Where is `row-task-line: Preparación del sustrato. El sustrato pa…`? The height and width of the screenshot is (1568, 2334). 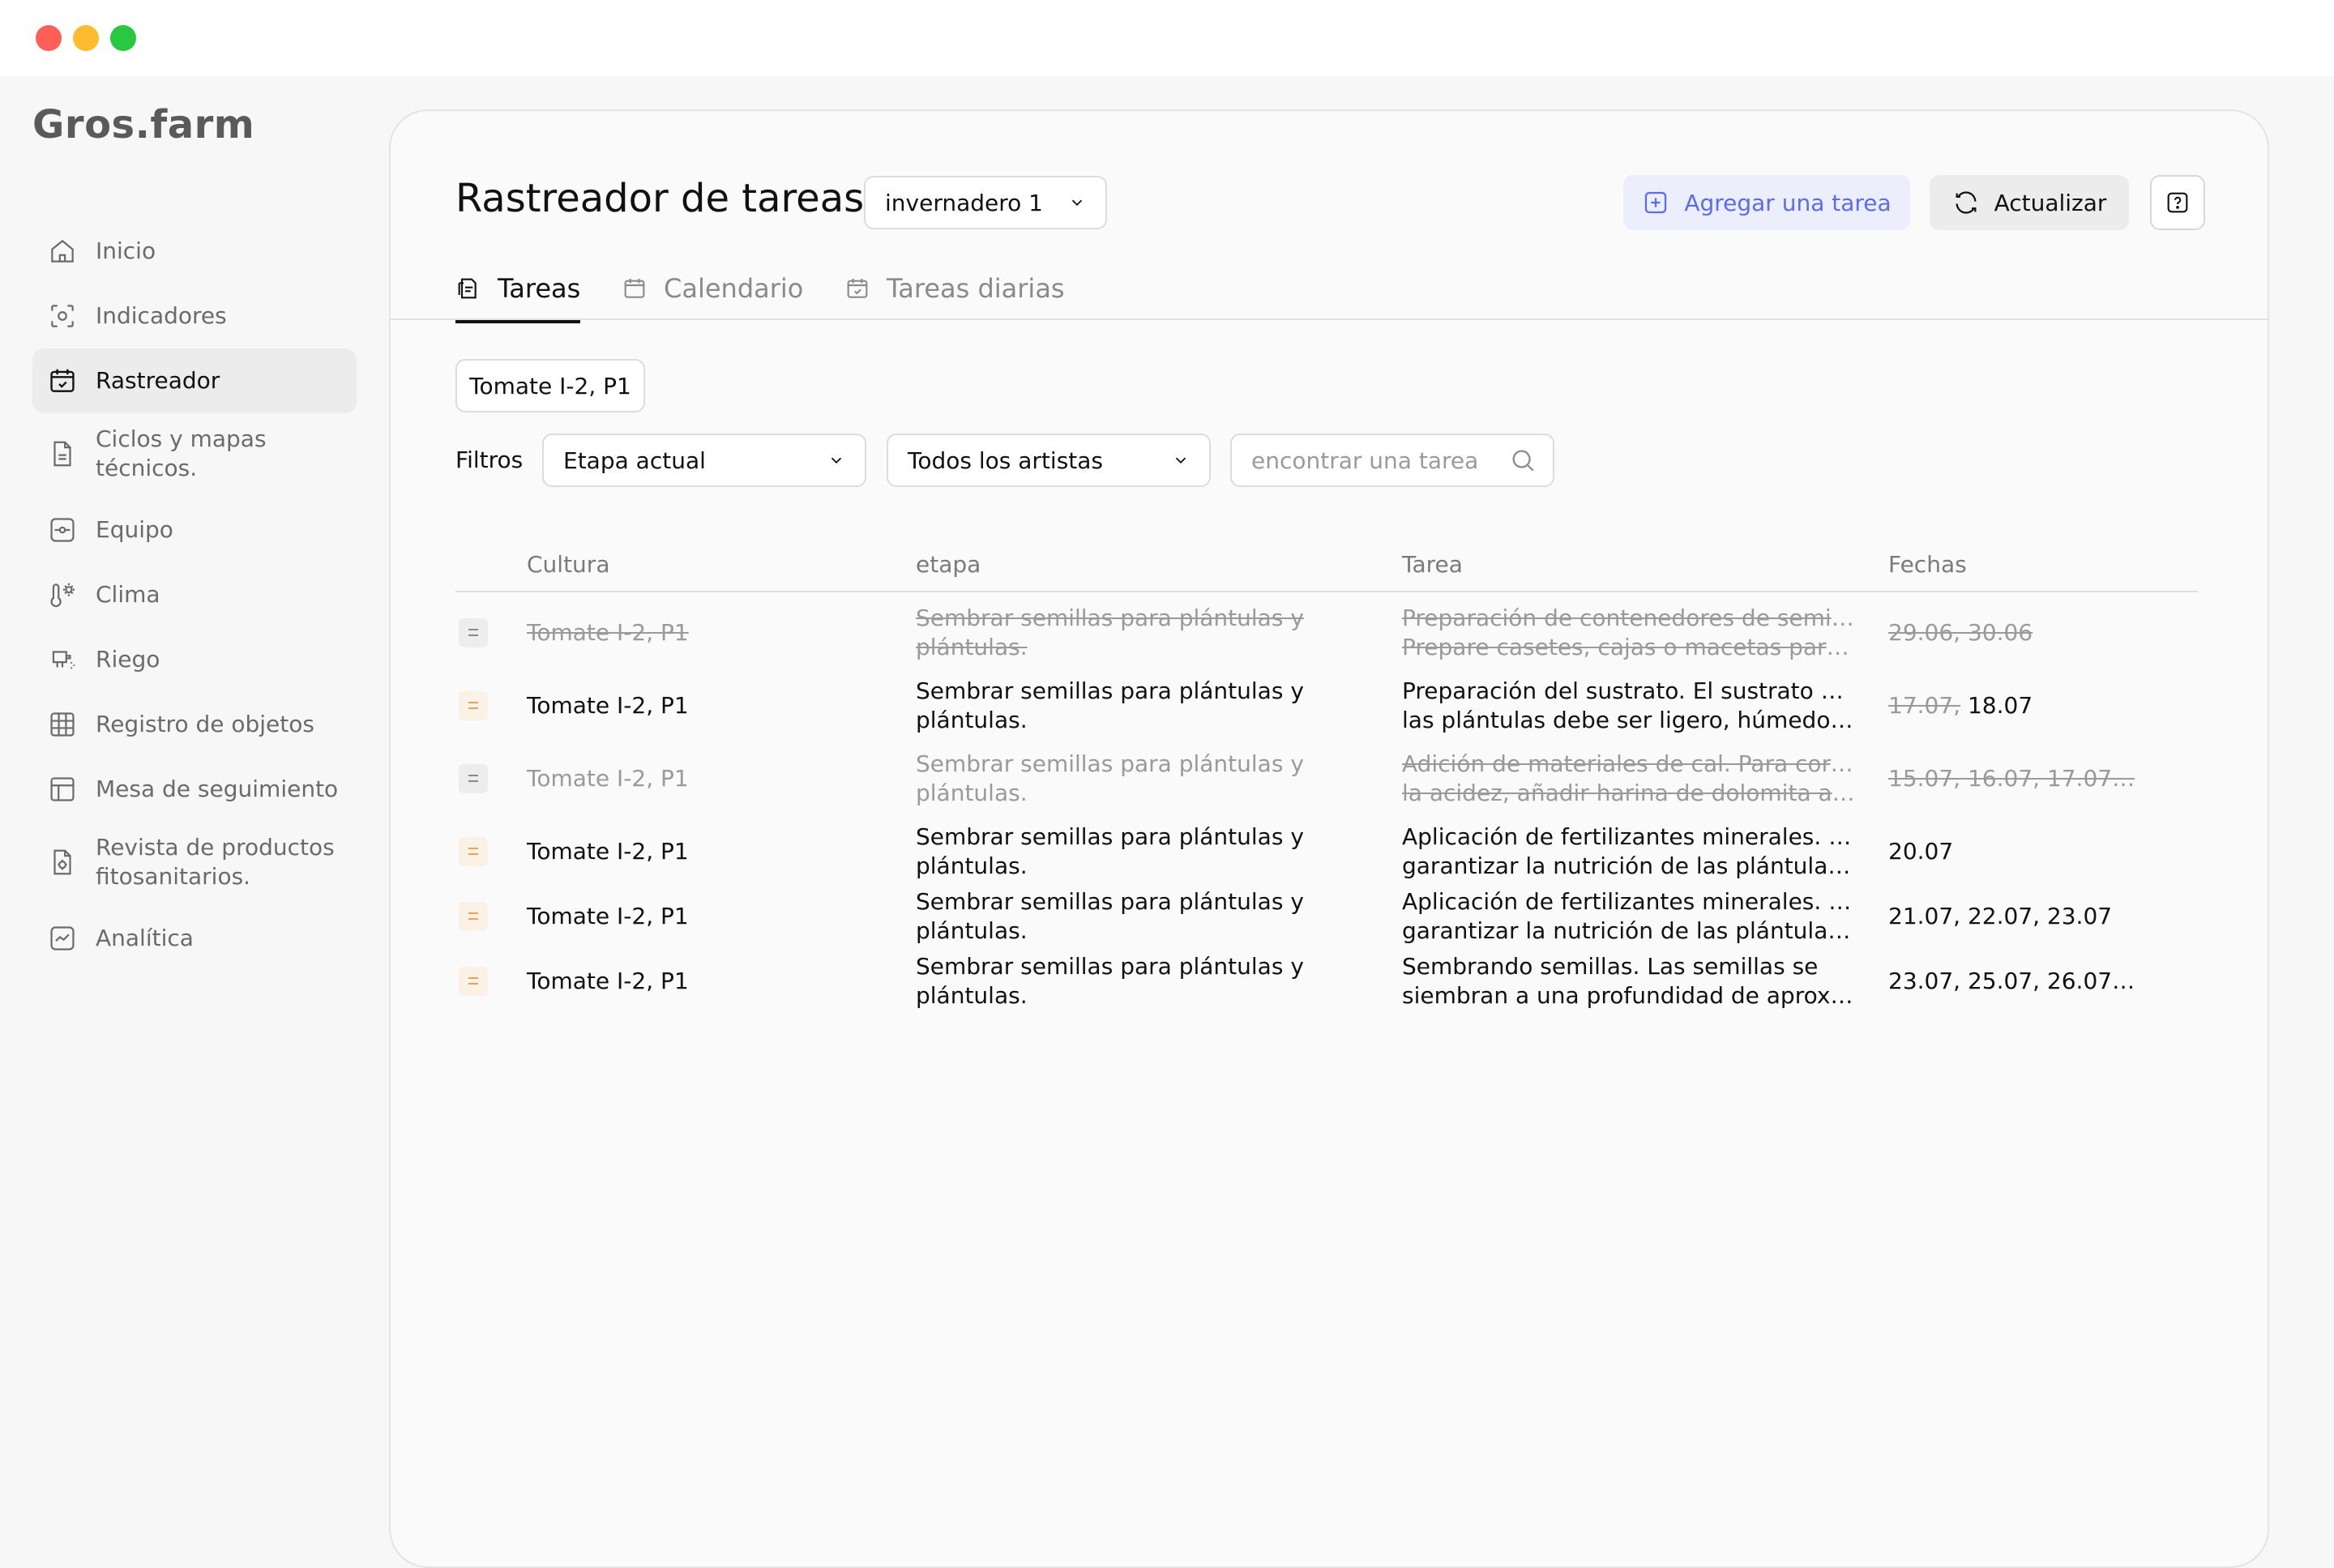 row-task-line: Preparación del sustrato. El sustrato pa… is located at coordinates (1629, 691).